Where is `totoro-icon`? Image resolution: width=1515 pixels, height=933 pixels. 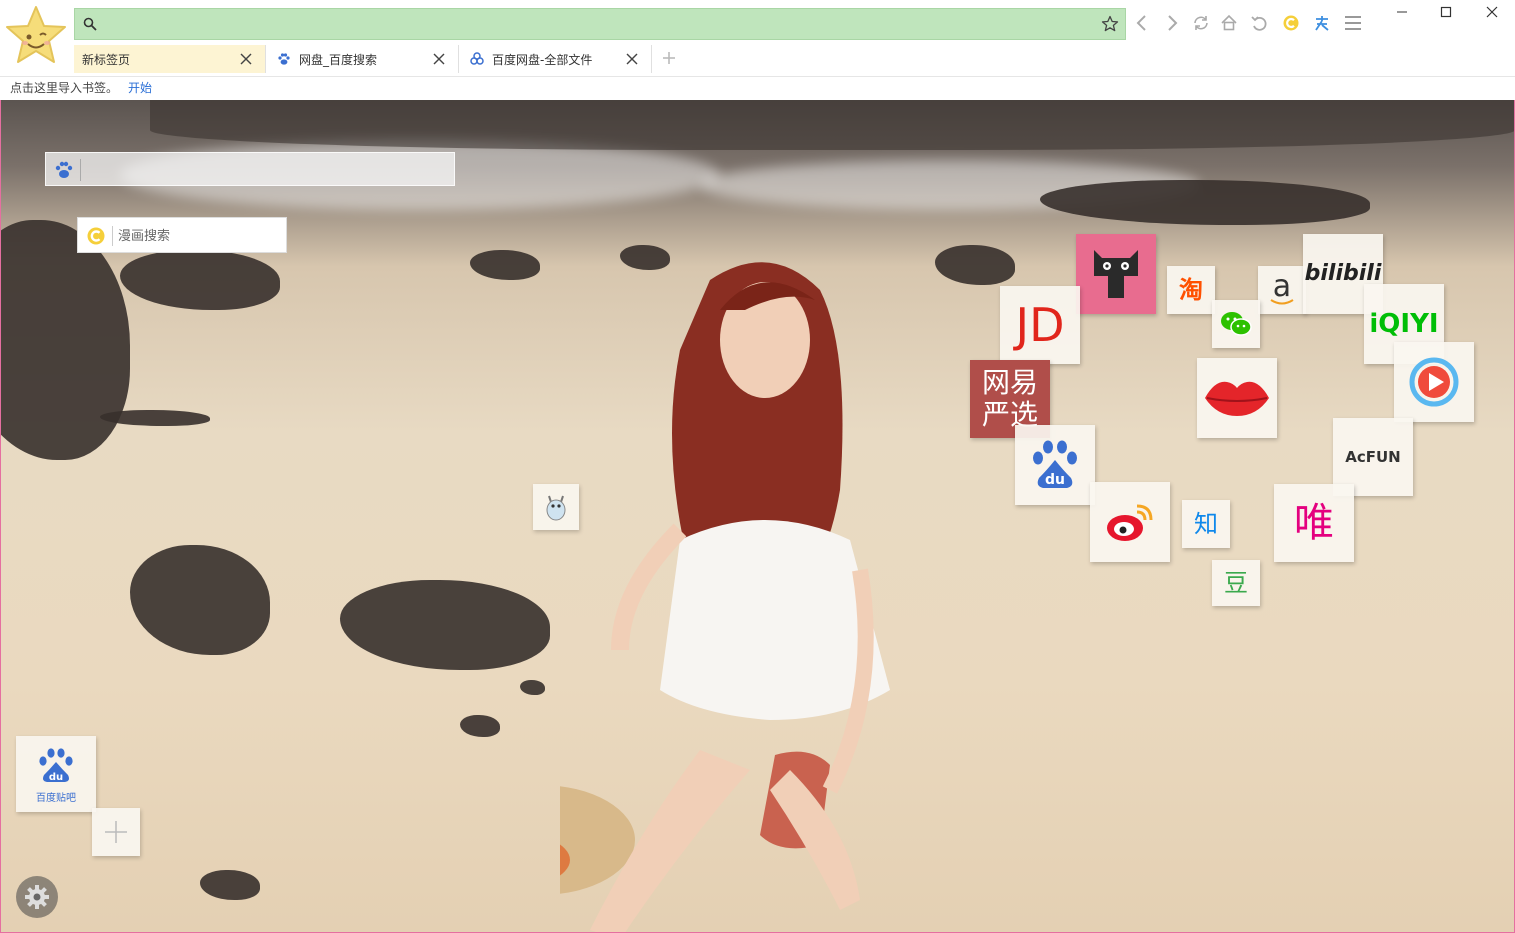 totoro-icon is located at coordinates (556, 508).